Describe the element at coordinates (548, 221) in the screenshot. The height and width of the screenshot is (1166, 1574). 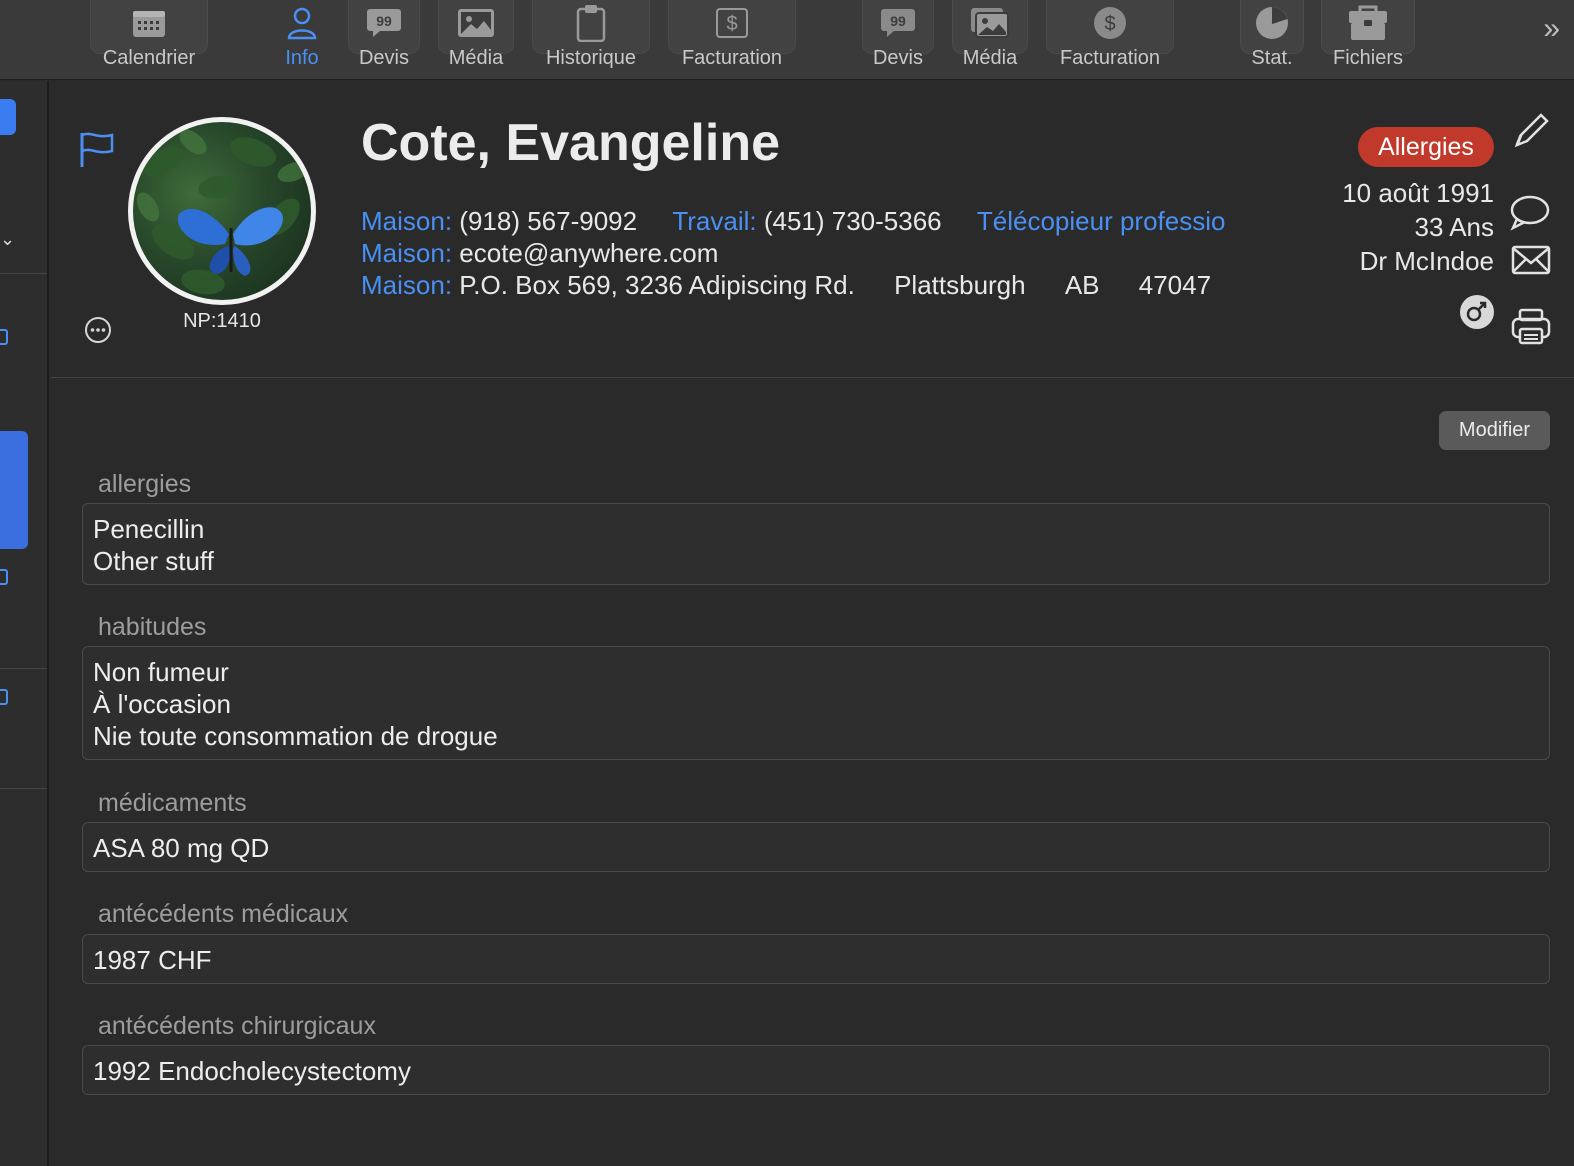
I see `phone-home-value: (918) 567-9092` at that location.